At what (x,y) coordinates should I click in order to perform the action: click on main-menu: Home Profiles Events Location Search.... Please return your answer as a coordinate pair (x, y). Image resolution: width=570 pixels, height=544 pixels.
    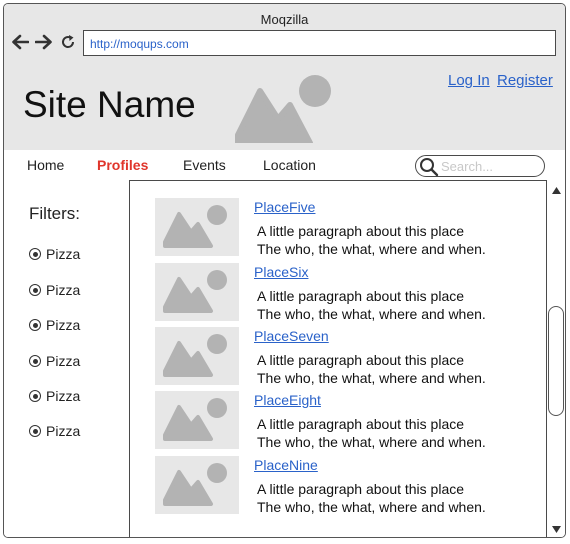
    Looking at the image, I should click on (284, 165).